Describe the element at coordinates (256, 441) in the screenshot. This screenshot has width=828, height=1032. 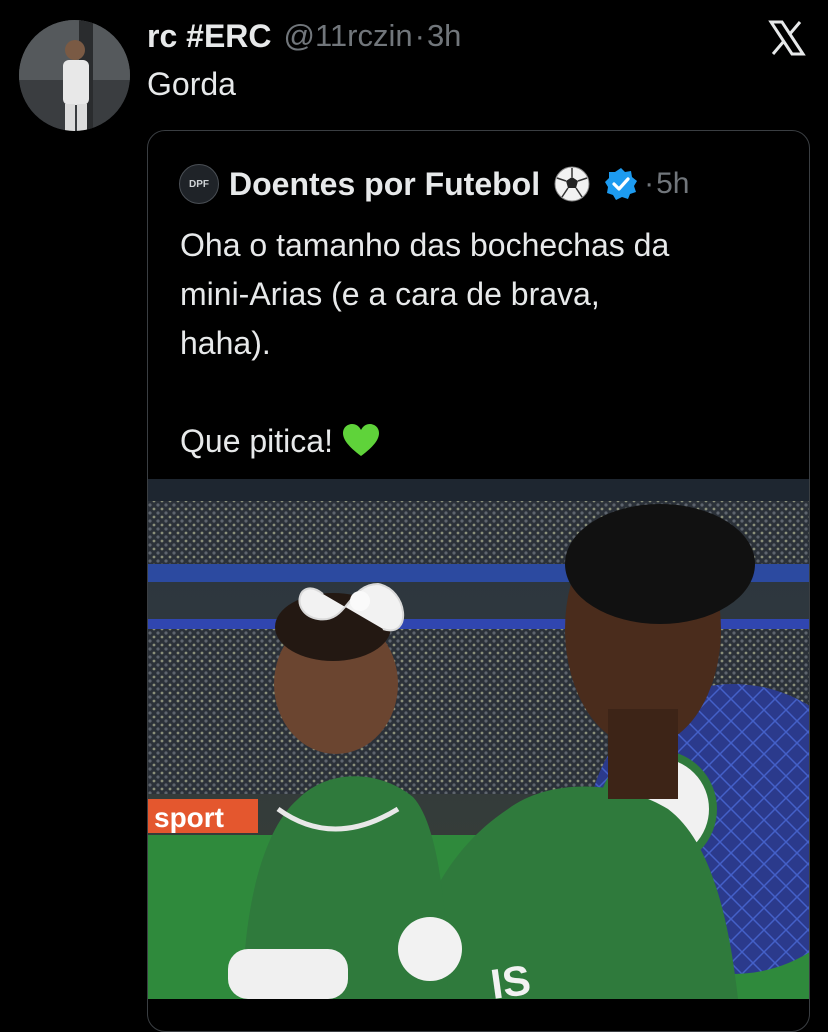
I see `quoted-text-line: Que pitica!` at that location.